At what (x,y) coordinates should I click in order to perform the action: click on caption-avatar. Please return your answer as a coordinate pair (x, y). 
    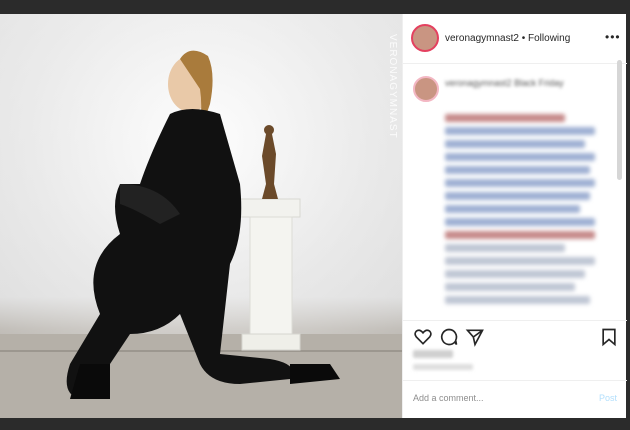
    Looking at the image, I should click on (426, 89).